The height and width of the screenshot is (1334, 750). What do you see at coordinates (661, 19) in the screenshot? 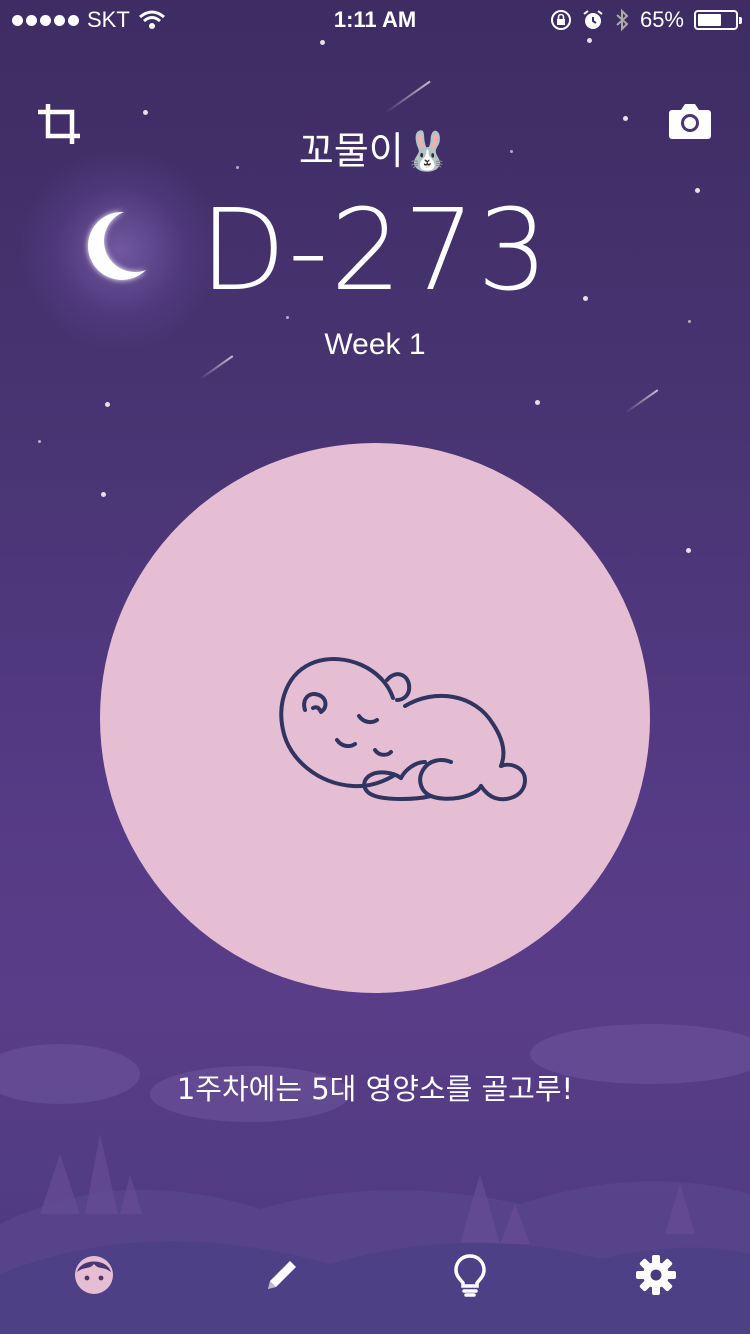
I see `battery-percent: 65%` at bounding box center [661, 19].